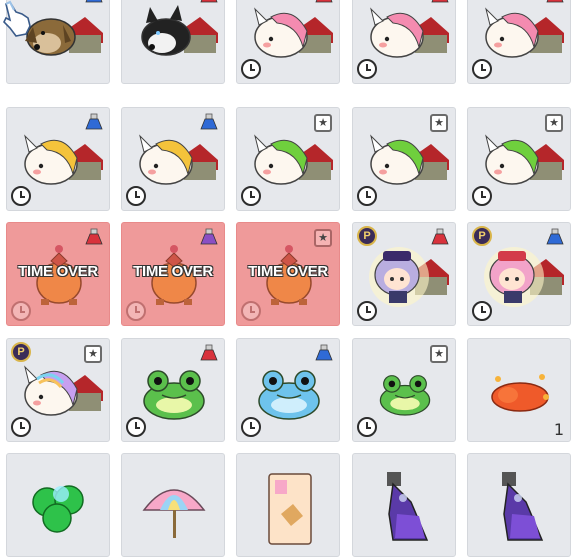  Describe the element at coordinates (58, 390) in the screenshot. I see `inventory-slot: ★ P` at that location.